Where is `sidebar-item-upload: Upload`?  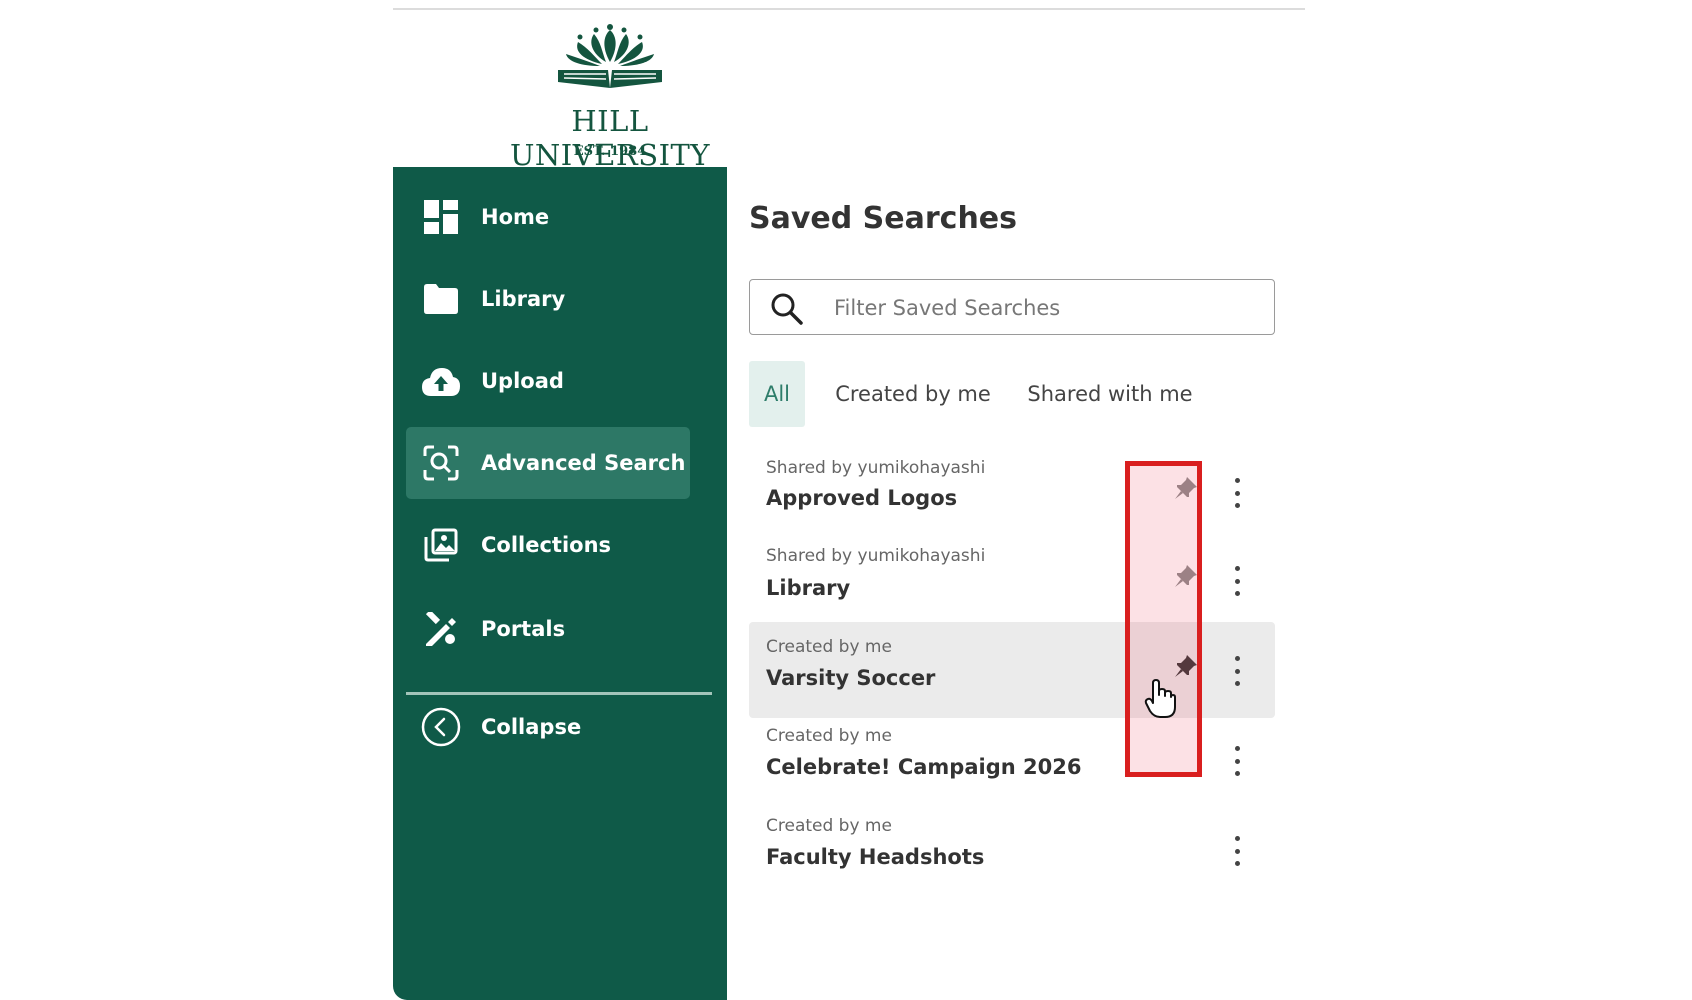
sidebar-item-upload: Upload is located at coordinates (548, 381).